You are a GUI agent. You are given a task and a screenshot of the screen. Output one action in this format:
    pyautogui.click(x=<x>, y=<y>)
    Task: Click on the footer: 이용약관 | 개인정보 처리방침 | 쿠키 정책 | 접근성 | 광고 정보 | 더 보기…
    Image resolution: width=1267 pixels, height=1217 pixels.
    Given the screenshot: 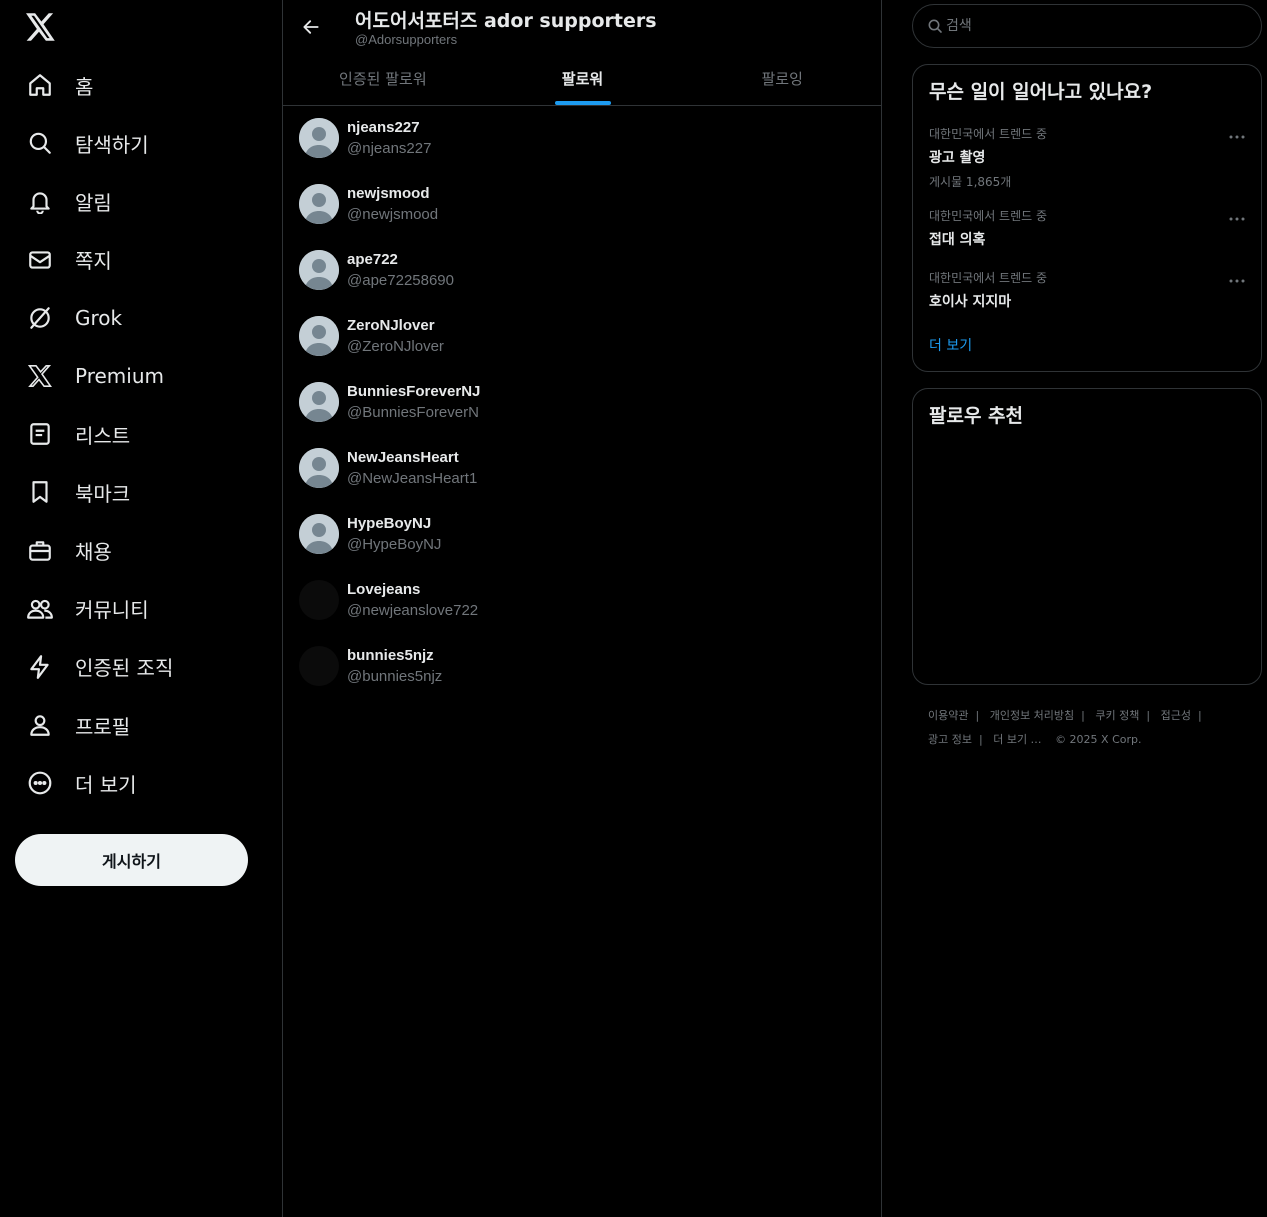 What is the action you would take?
    pyautogui.click(x=1088, y=728)
    